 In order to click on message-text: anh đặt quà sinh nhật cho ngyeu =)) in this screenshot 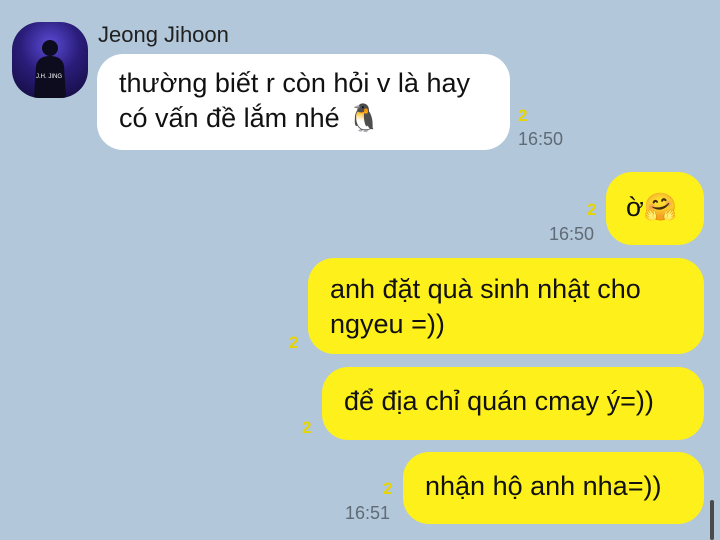, I will do `click(485, 306)`.